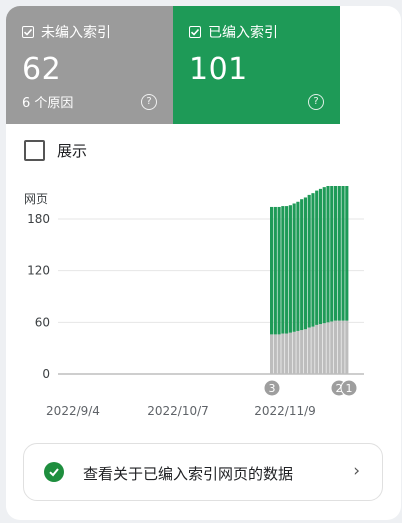  Describe the element at coordinates (272, 388) in the screenshot. I see `annotation-label: 3` at that location.